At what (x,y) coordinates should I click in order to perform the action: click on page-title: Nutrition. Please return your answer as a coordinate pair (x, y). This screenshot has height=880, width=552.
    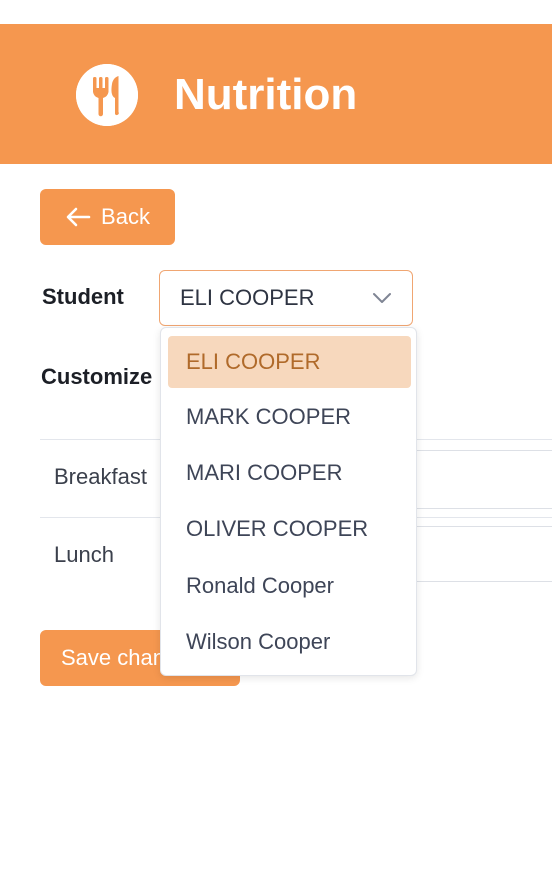
    Looking at the image, I should click on (266, 94).